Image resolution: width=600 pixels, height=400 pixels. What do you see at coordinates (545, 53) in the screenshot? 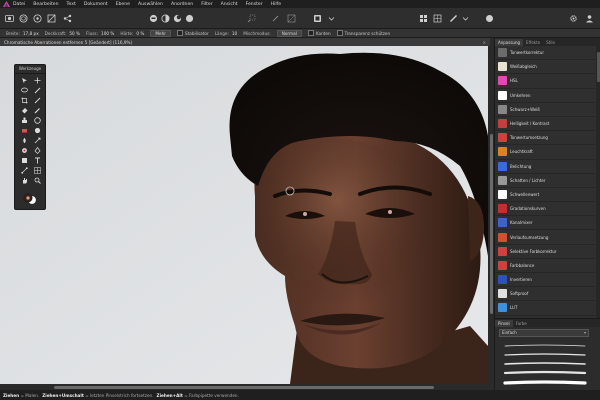
I see `adjustment-item: Tonwertkorrektur` at bounding box center [545, 53].